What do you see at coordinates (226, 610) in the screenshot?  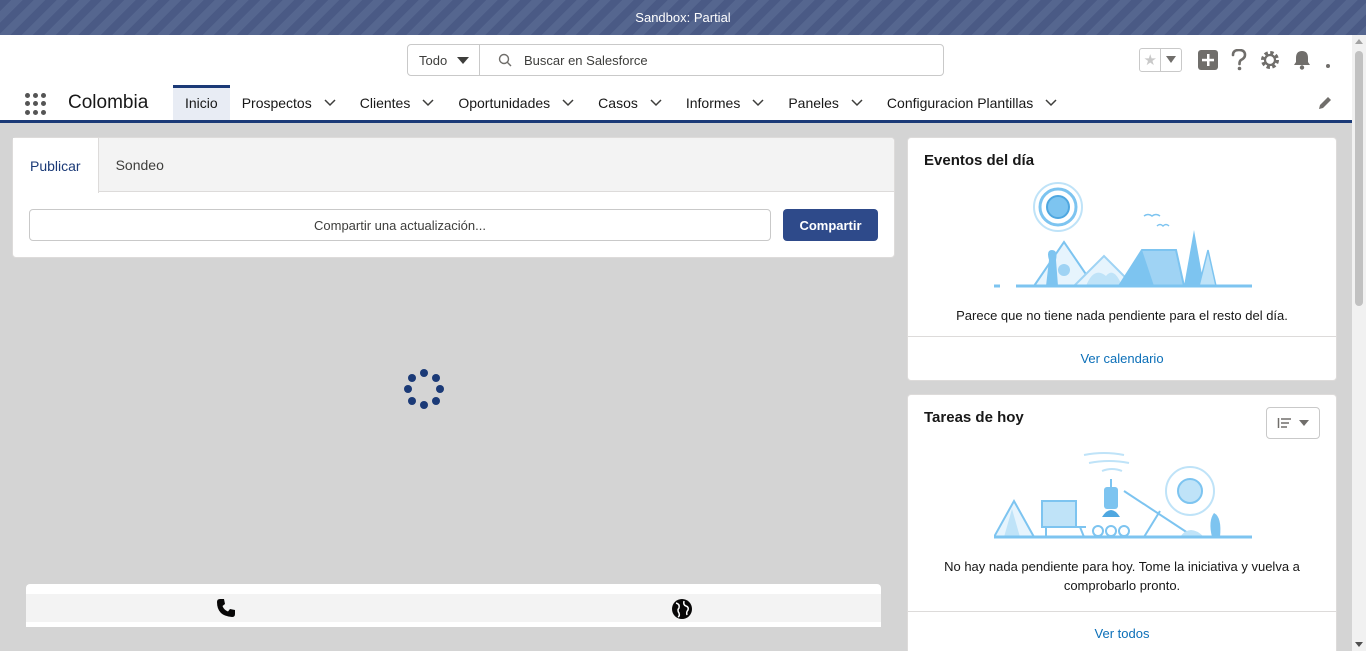 I see `phone-icon` at bounding box center [226, 610].